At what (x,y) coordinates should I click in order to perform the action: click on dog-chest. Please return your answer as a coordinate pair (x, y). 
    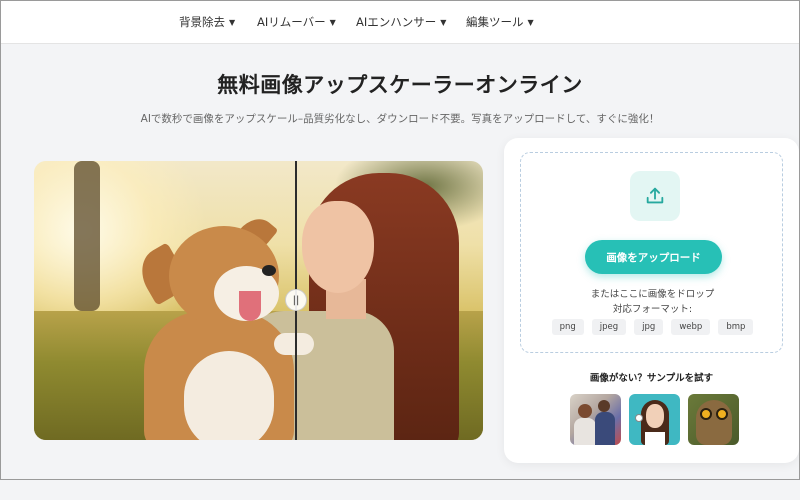
    Looking at the image, I should click on (229, 395).